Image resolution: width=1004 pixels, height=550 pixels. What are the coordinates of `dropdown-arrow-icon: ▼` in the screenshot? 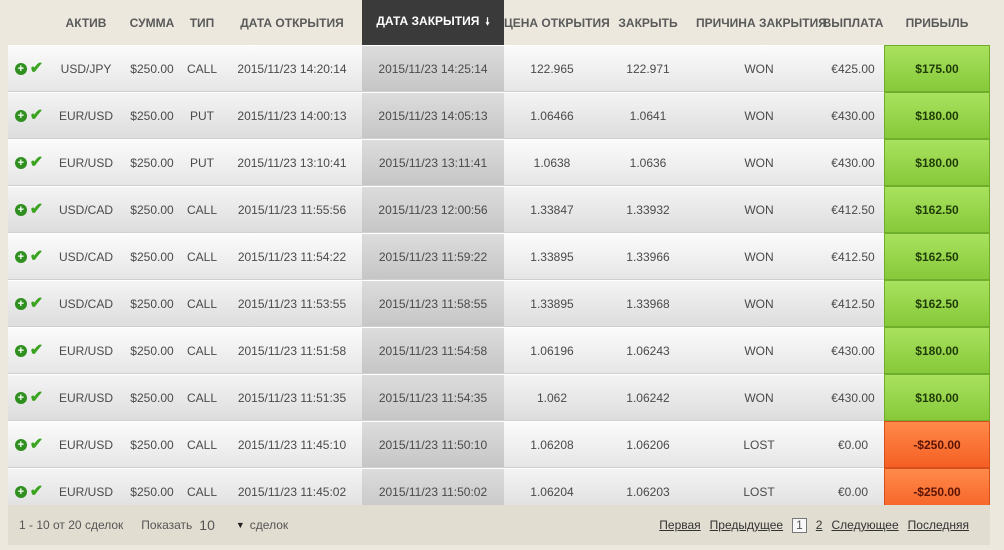 It's located at (240, 525).